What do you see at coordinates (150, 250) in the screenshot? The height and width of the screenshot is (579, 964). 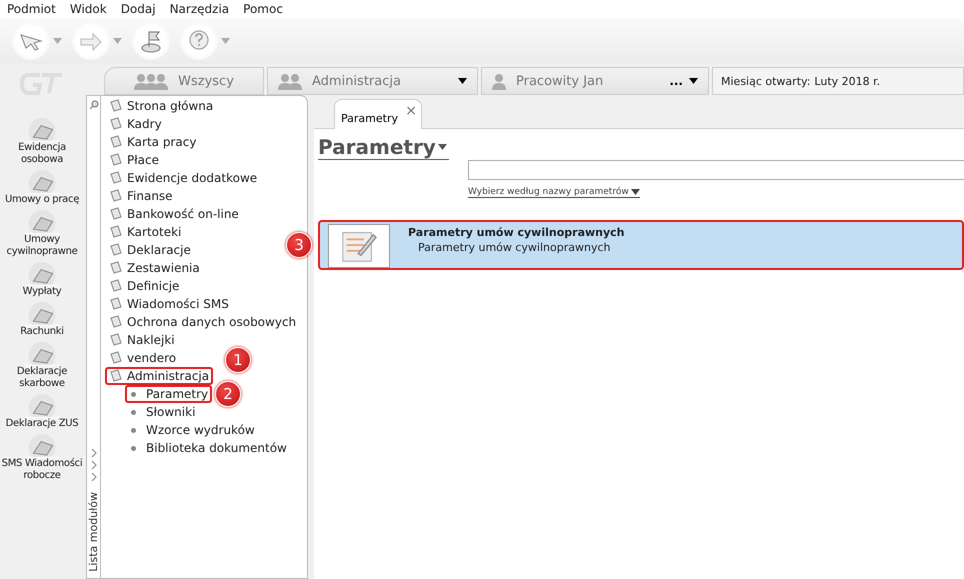 I see `module-item: Deklaracje` at bounding box center [150, 250].